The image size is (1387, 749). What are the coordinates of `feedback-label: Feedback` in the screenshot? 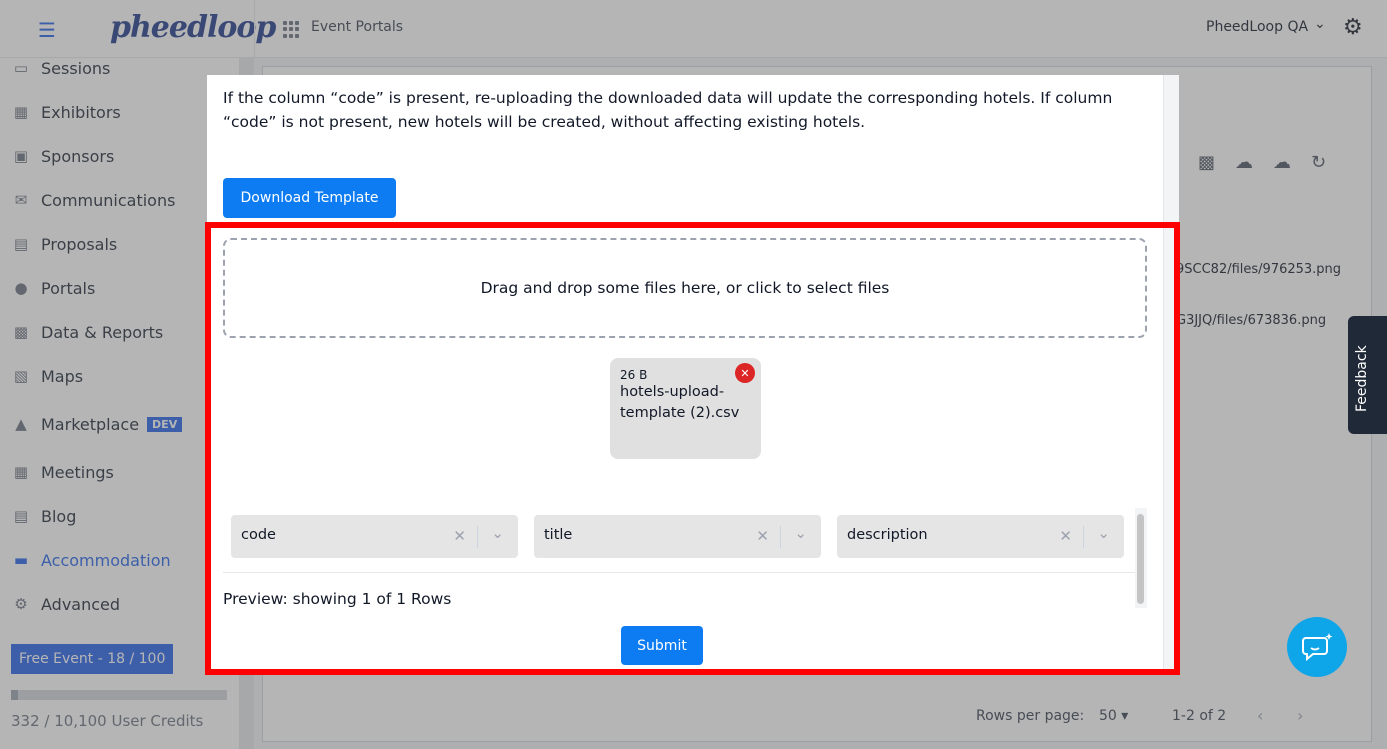 It's located at (1362, 378).